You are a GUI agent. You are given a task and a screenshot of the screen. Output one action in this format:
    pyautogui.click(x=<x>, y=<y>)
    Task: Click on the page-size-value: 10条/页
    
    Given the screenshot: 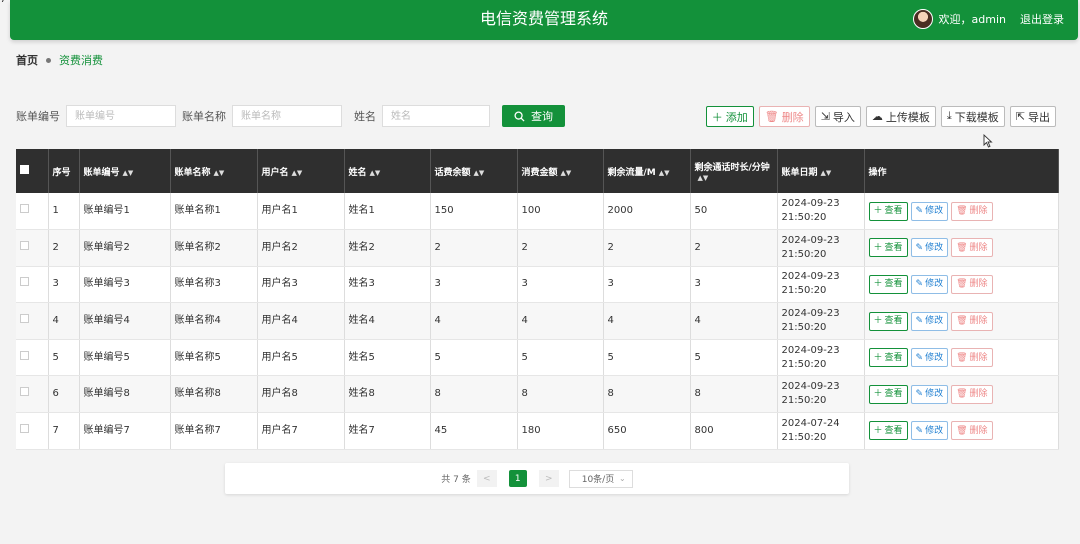 What is the action you would take?
    pyautogui.click(x=598, y=480)
    